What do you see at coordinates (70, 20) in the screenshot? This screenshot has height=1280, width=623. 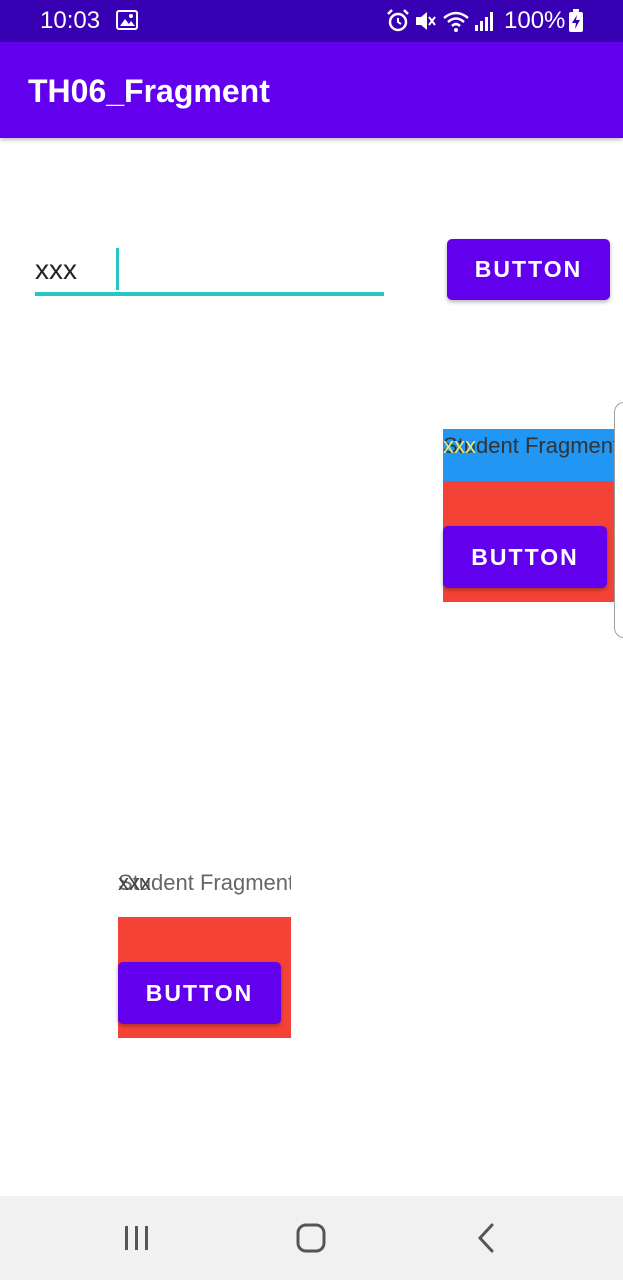 I see `status-time: 10:03` at bounding box center [70, 20].